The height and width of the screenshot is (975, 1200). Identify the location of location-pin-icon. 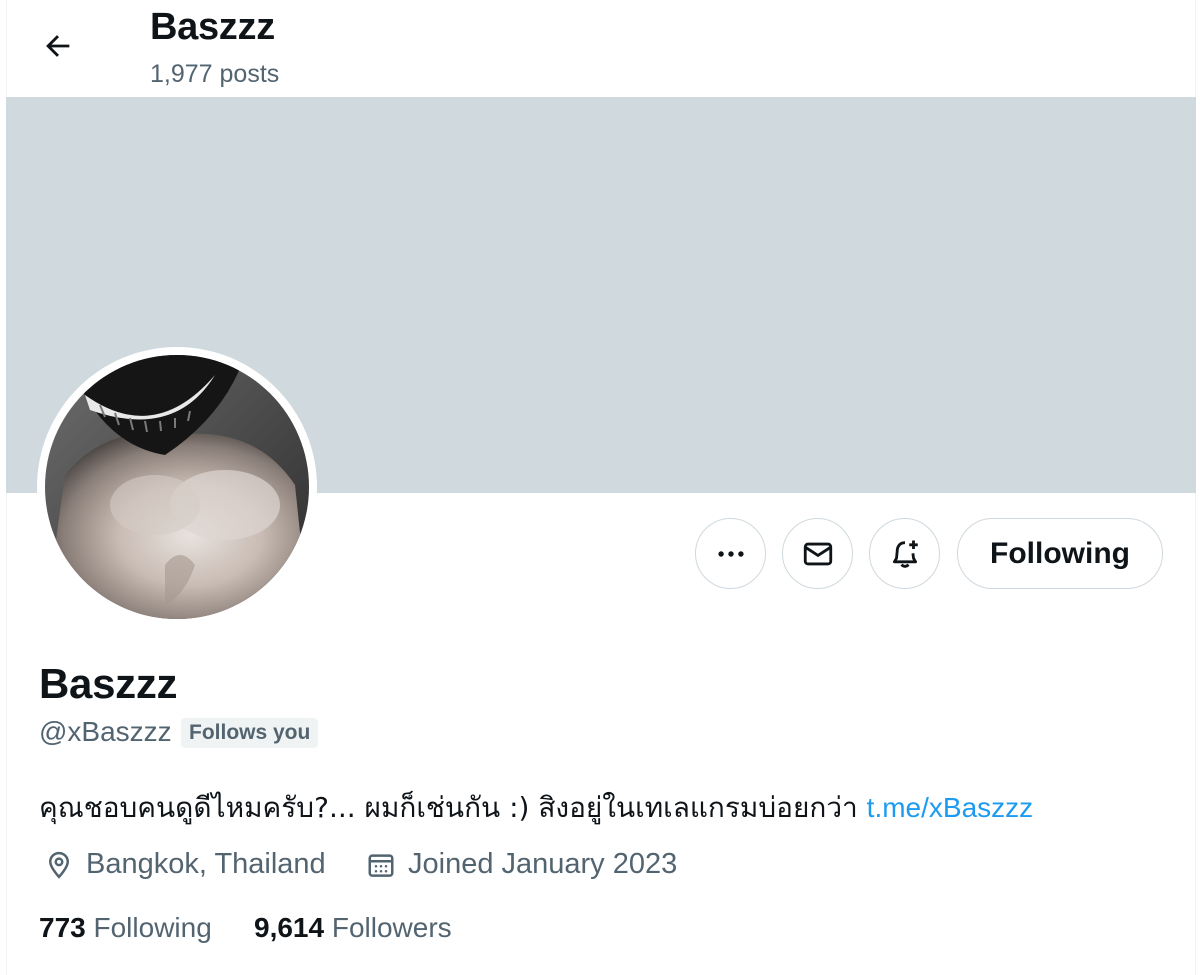
(59, 865).